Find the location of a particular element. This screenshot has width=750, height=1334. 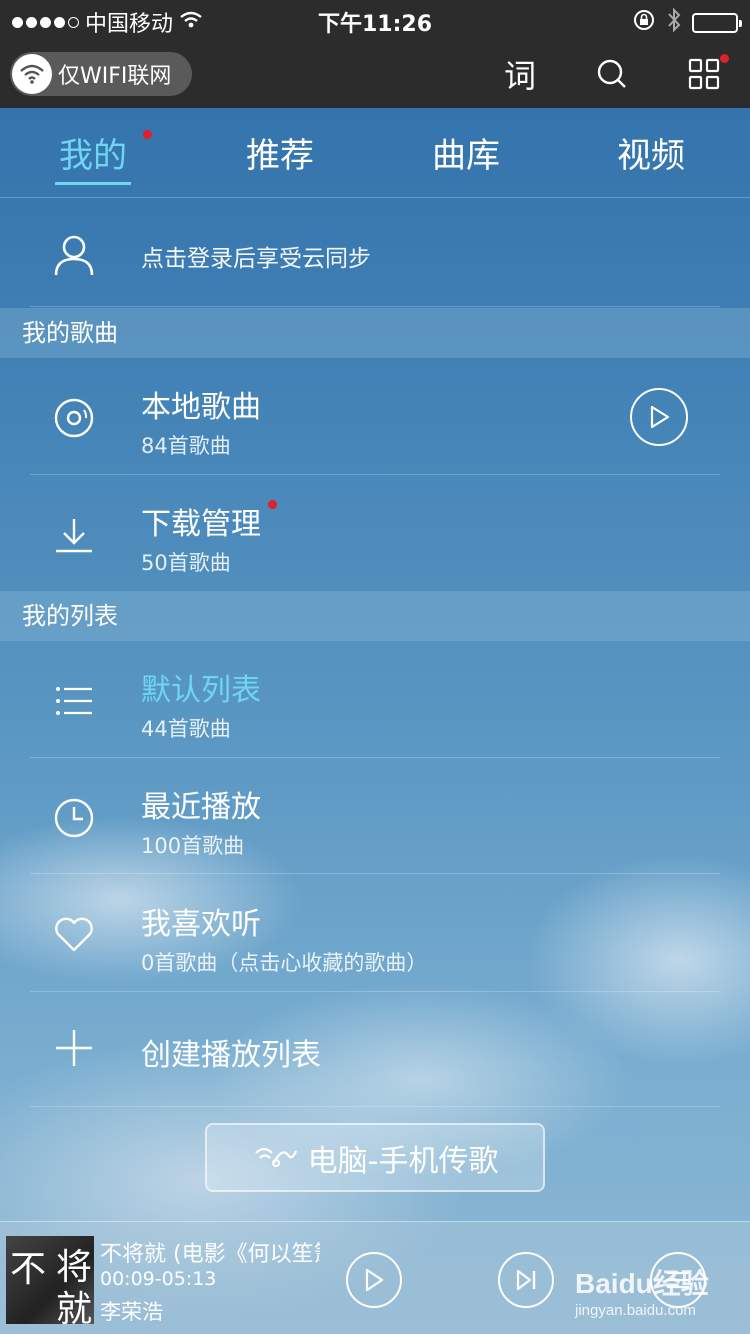

tab-library: 曲库 is located at coordinates (466, 152).